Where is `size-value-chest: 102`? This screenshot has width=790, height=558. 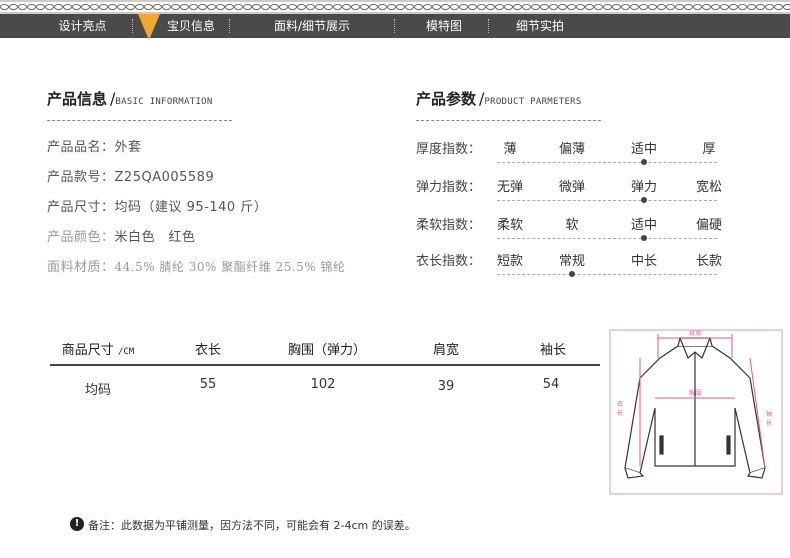
size-value-chest: 102 is located at coordinates (323, 384).